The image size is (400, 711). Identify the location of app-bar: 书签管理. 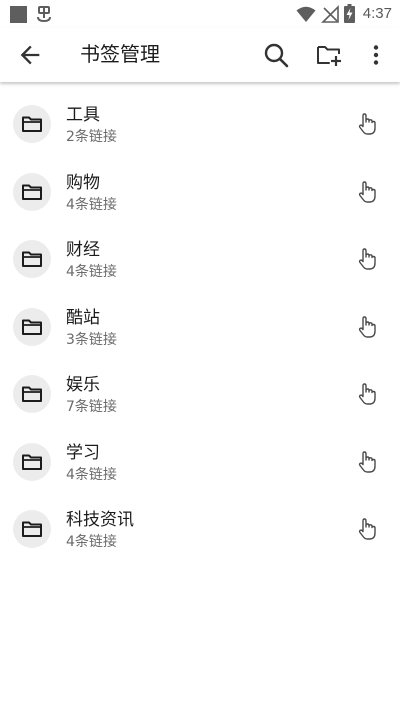
(200, 55).